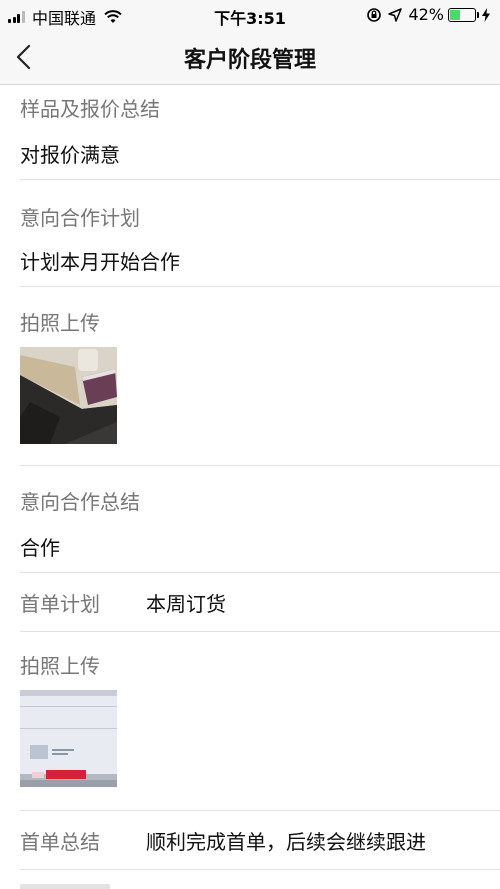 Image resolution: width=500 pixels, height=889 pixels. I want to click on first-order-plan-value: 本周订货, so click(186, 603).